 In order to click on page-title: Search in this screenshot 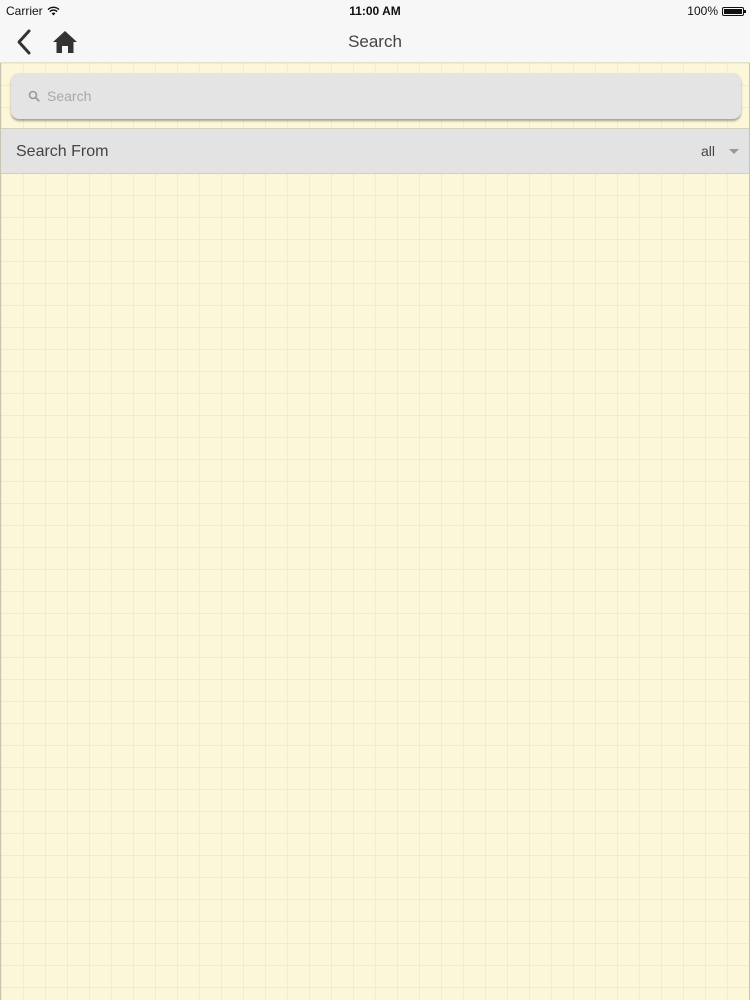, I will do `click(375, 41)`.